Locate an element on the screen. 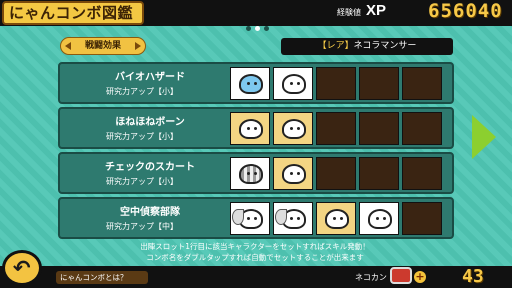 Image resolution: width=512 pixels, height=288 pixels. combo-row: ほねほねボーン研究力アップ【小】 is located at coordinates (256, 128).